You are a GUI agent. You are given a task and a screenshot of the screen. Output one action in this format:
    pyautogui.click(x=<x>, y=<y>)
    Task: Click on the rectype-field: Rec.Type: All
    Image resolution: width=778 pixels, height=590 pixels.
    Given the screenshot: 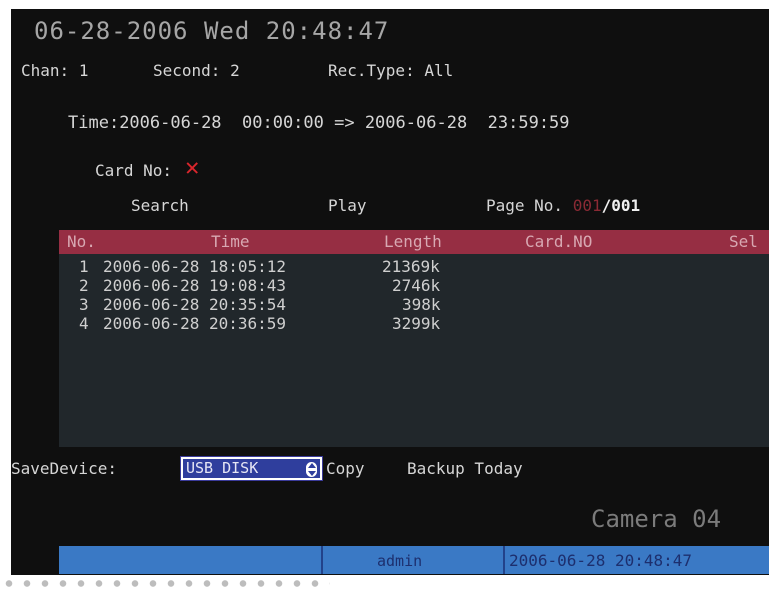 What is the action you would take?
    pyautogui.click(x=390, y=70)
    